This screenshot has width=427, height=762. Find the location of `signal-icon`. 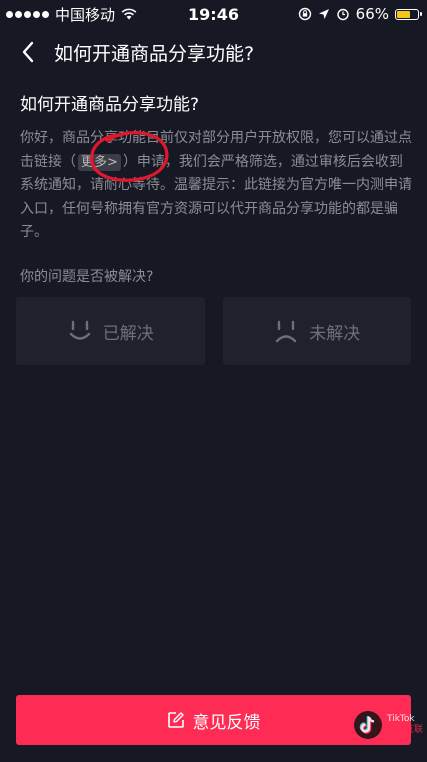

signal-icon is located at coordinates (27, 14).